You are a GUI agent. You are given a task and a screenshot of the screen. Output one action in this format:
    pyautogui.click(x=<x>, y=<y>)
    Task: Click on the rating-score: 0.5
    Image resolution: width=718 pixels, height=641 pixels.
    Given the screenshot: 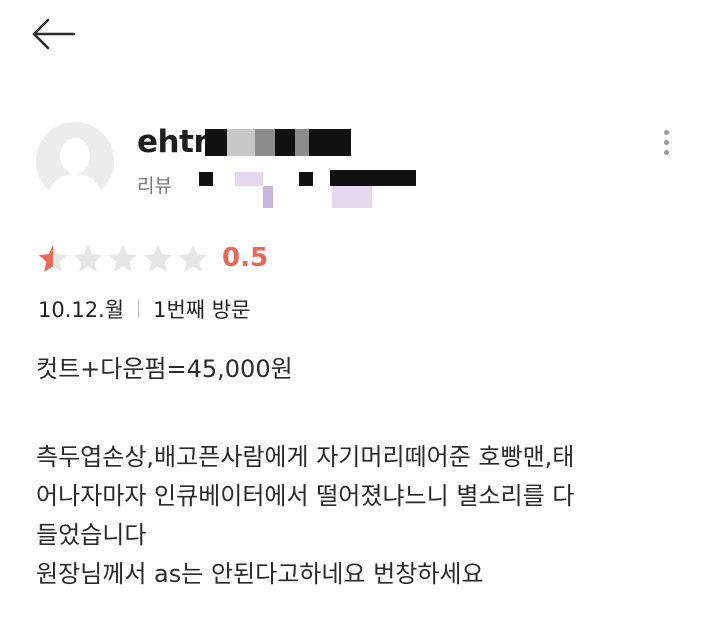 What is the action you would take?
    pyautogui.click(x=245, y=258)
    